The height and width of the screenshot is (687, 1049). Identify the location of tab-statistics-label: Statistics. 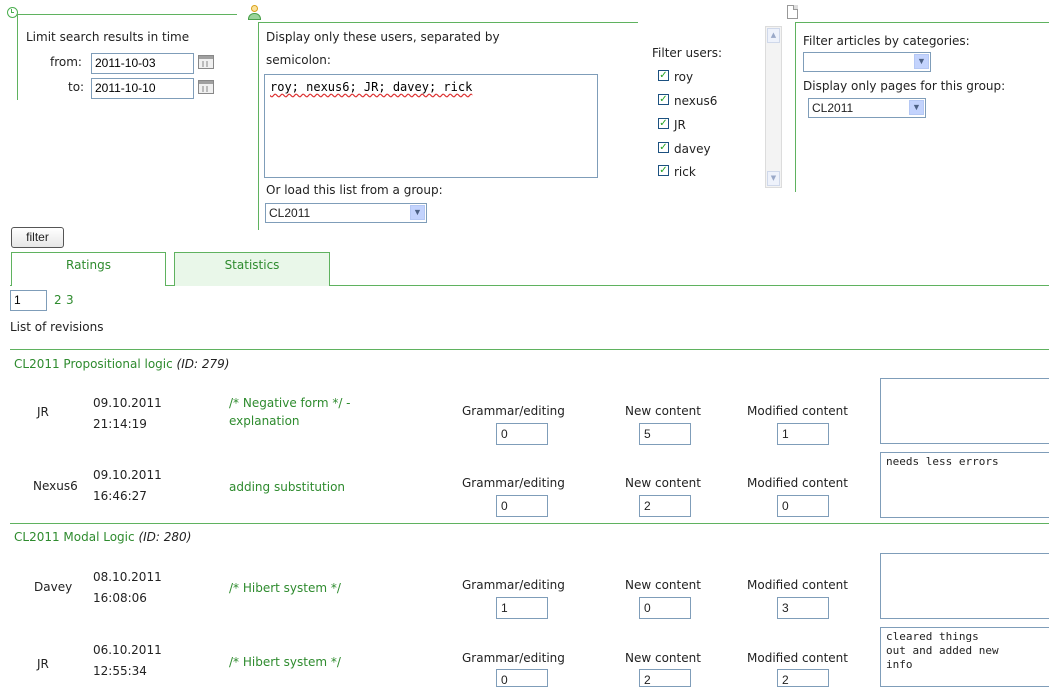
(252, 265).